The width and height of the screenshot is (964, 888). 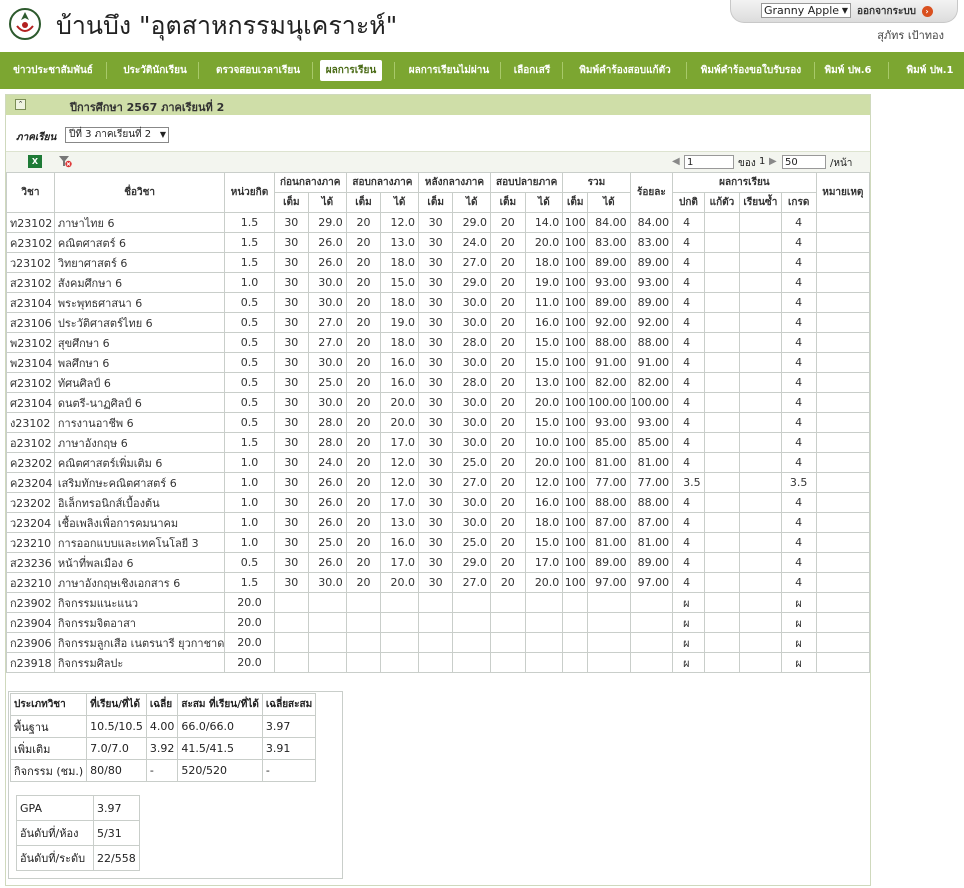 What do you see at coordinates (30, 502) in the screenshot?
I see `cell-code: ว23202` at bounding box center [30, 502].